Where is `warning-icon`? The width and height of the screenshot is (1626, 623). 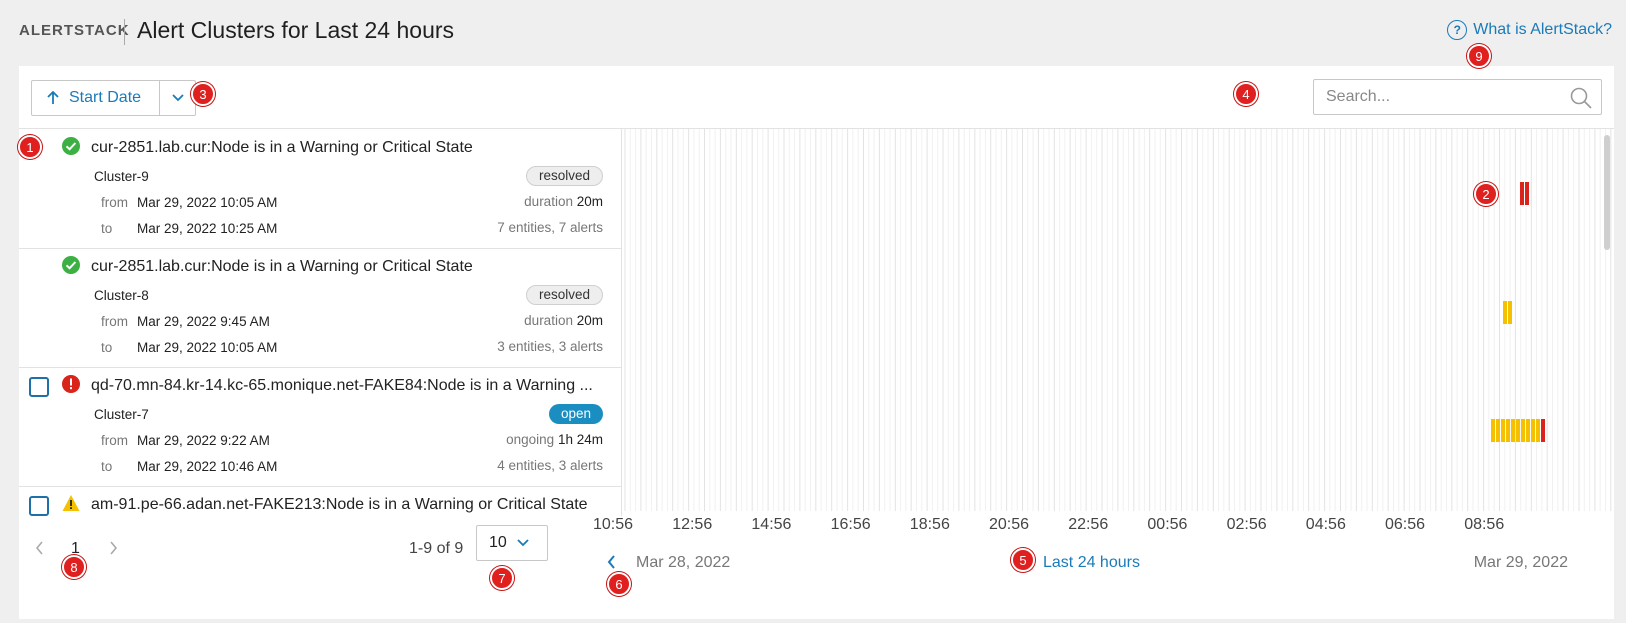
warning-icon is located at coordinates (71, 503).